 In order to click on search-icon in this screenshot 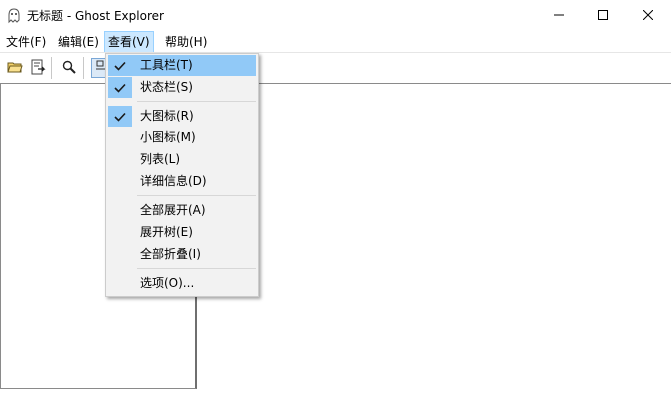, I will do `click(69, 68)`.